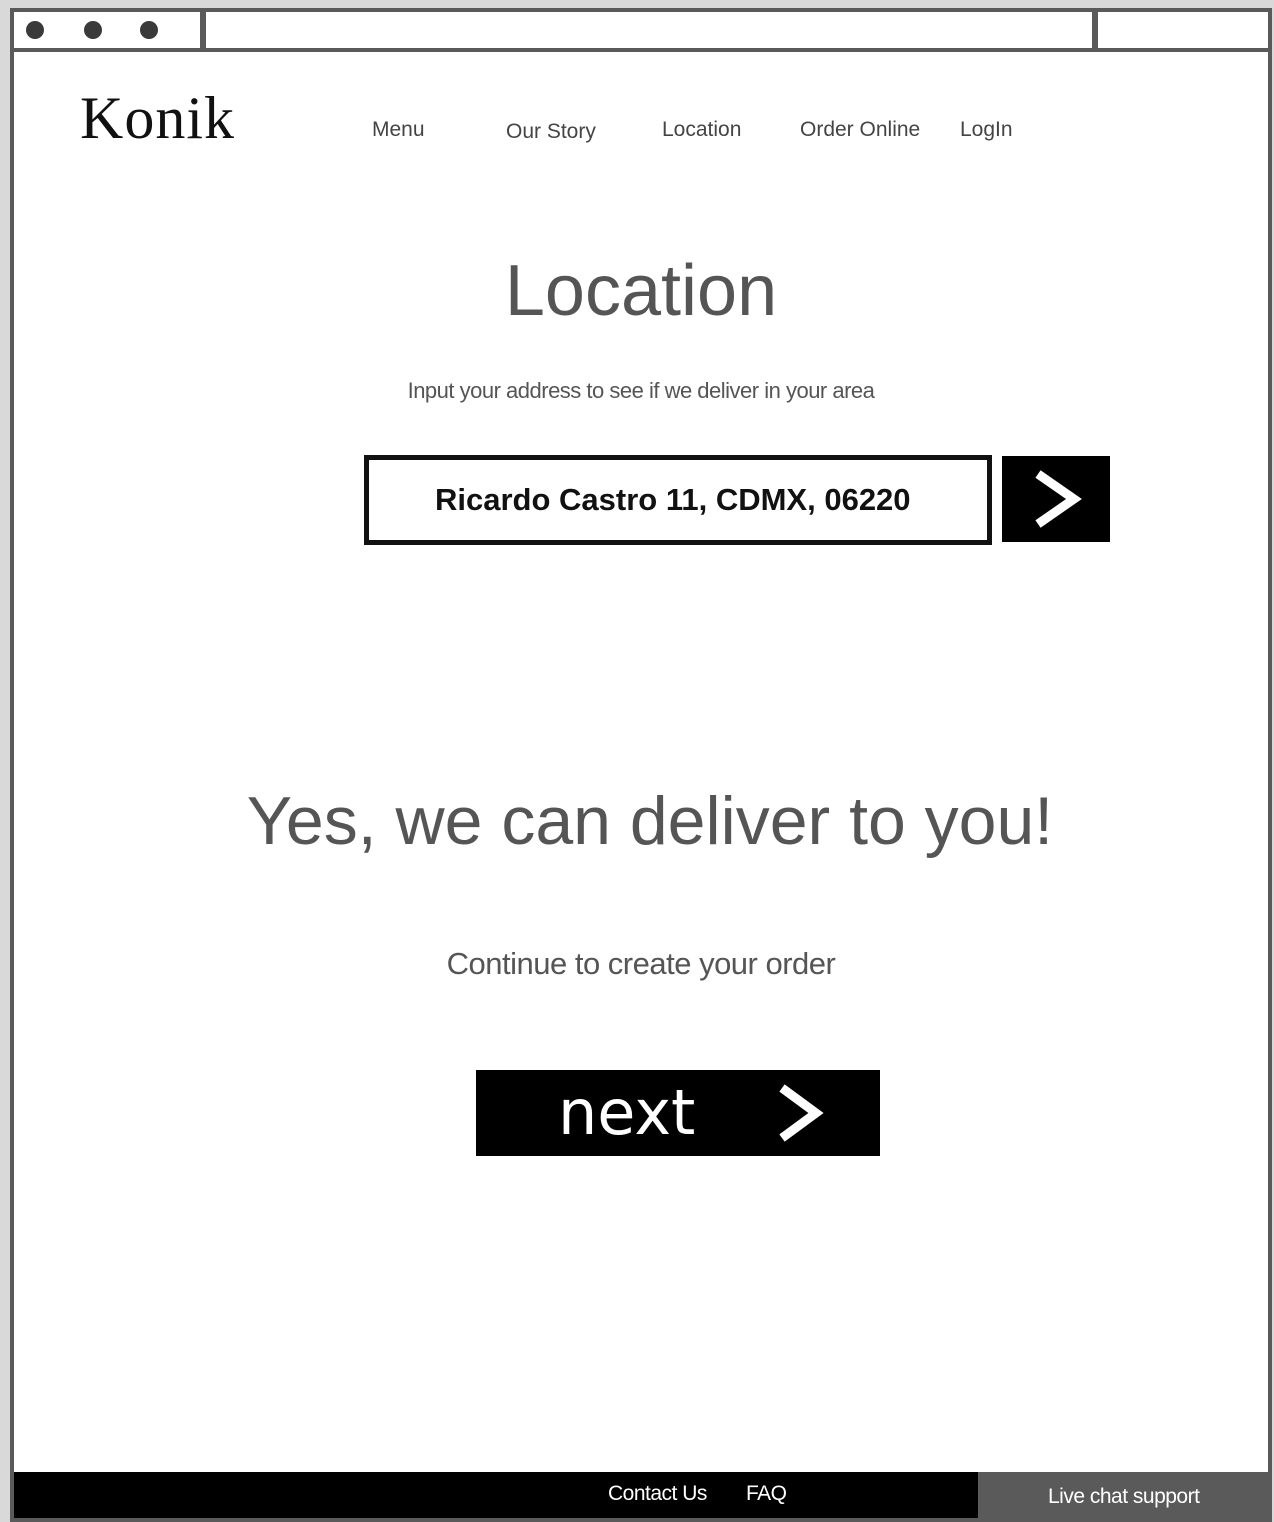 This screenshot has width=1274, height=1522. Describe the element at coordinates (641, 963) in the screenshot. I see `continue-text: Continue to create your order` at that location.